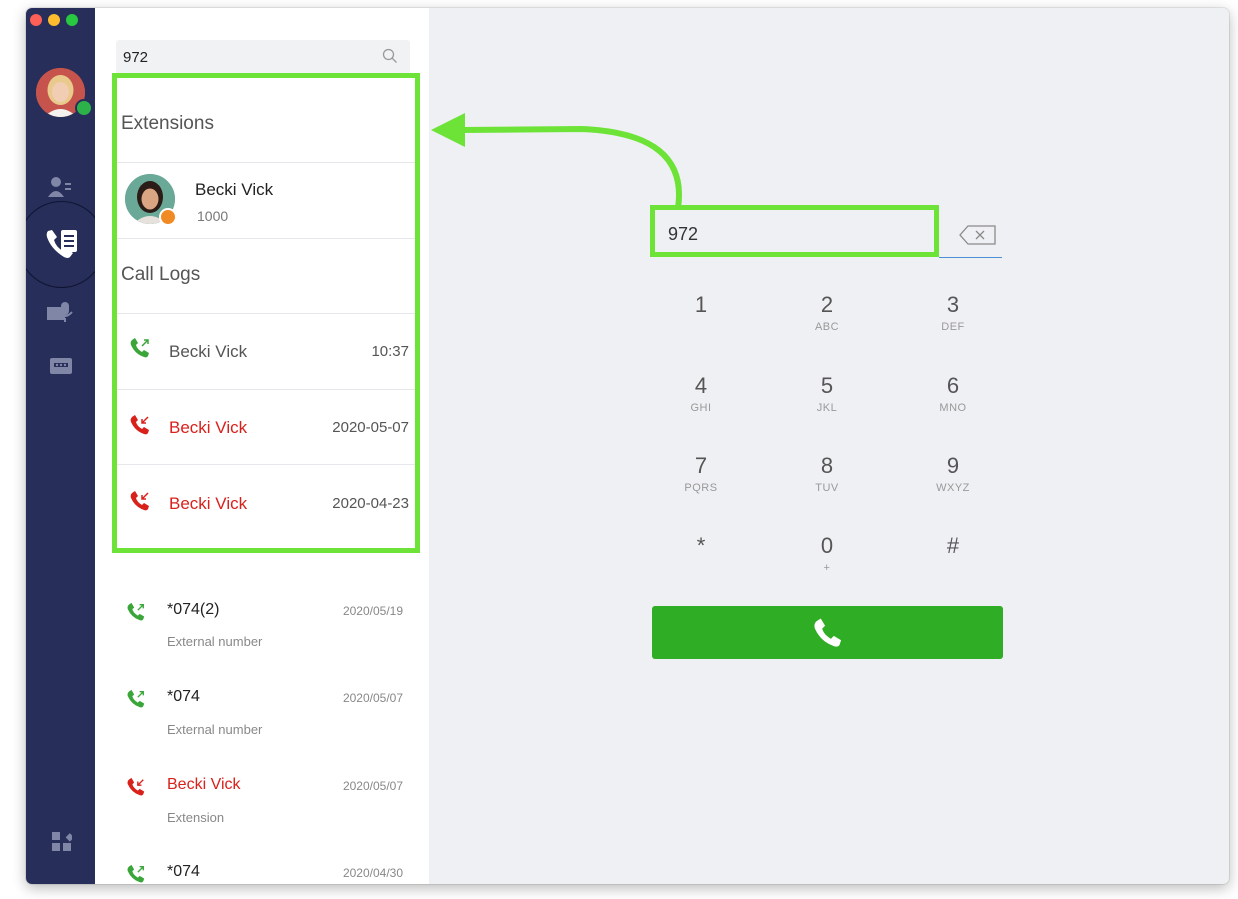 Image resolution: width=1238 pixels, height=899 pixels. Describe the element at coordinates (827, 473) in the screenshot. I see `dial-key-8: 8 TUV` at that location.